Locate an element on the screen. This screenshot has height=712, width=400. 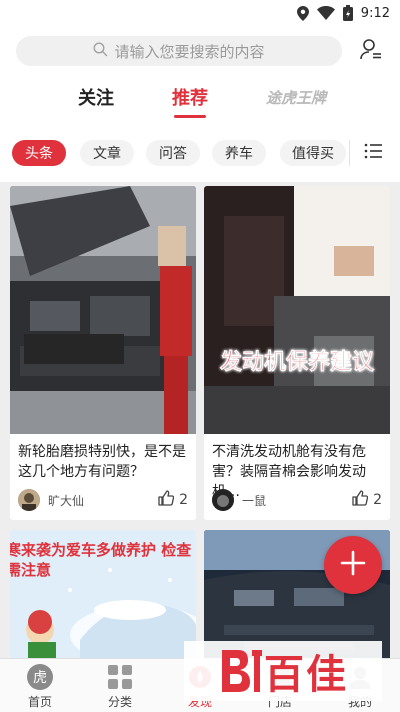
battery-icon is located at coordinates (347, 13).